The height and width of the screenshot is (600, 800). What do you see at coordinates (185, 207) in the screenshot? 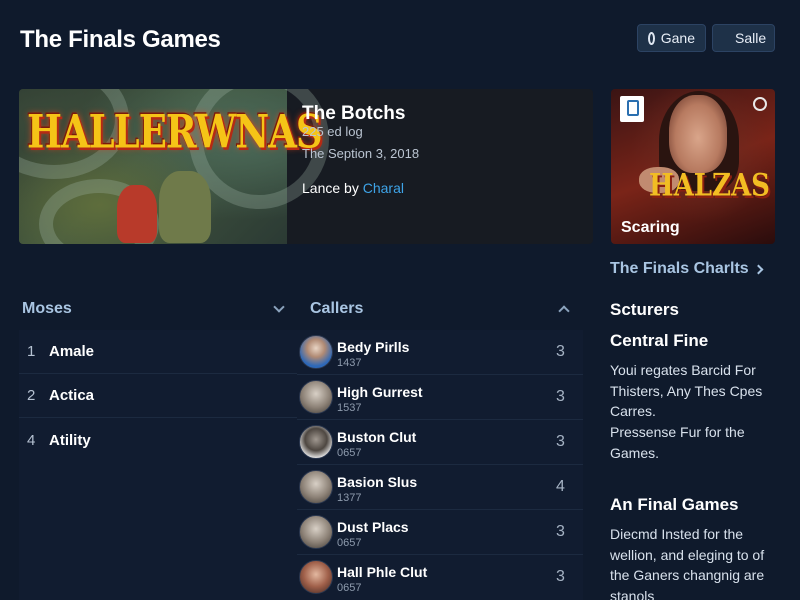
I see `green-monster` at bounding box center [185, 207].